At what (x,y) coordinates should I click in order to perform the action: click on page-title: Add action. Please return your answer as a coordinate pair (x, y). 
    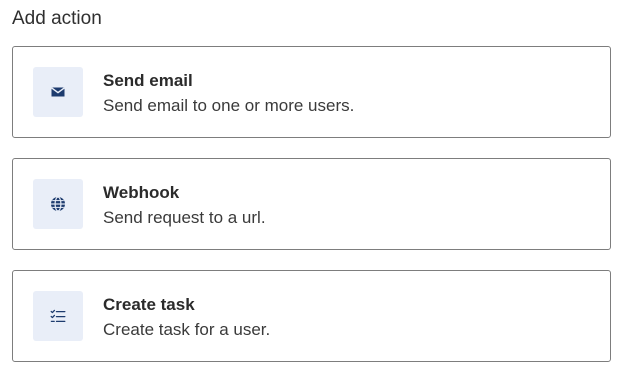
    Looking at the image, I should click on (57, 18).